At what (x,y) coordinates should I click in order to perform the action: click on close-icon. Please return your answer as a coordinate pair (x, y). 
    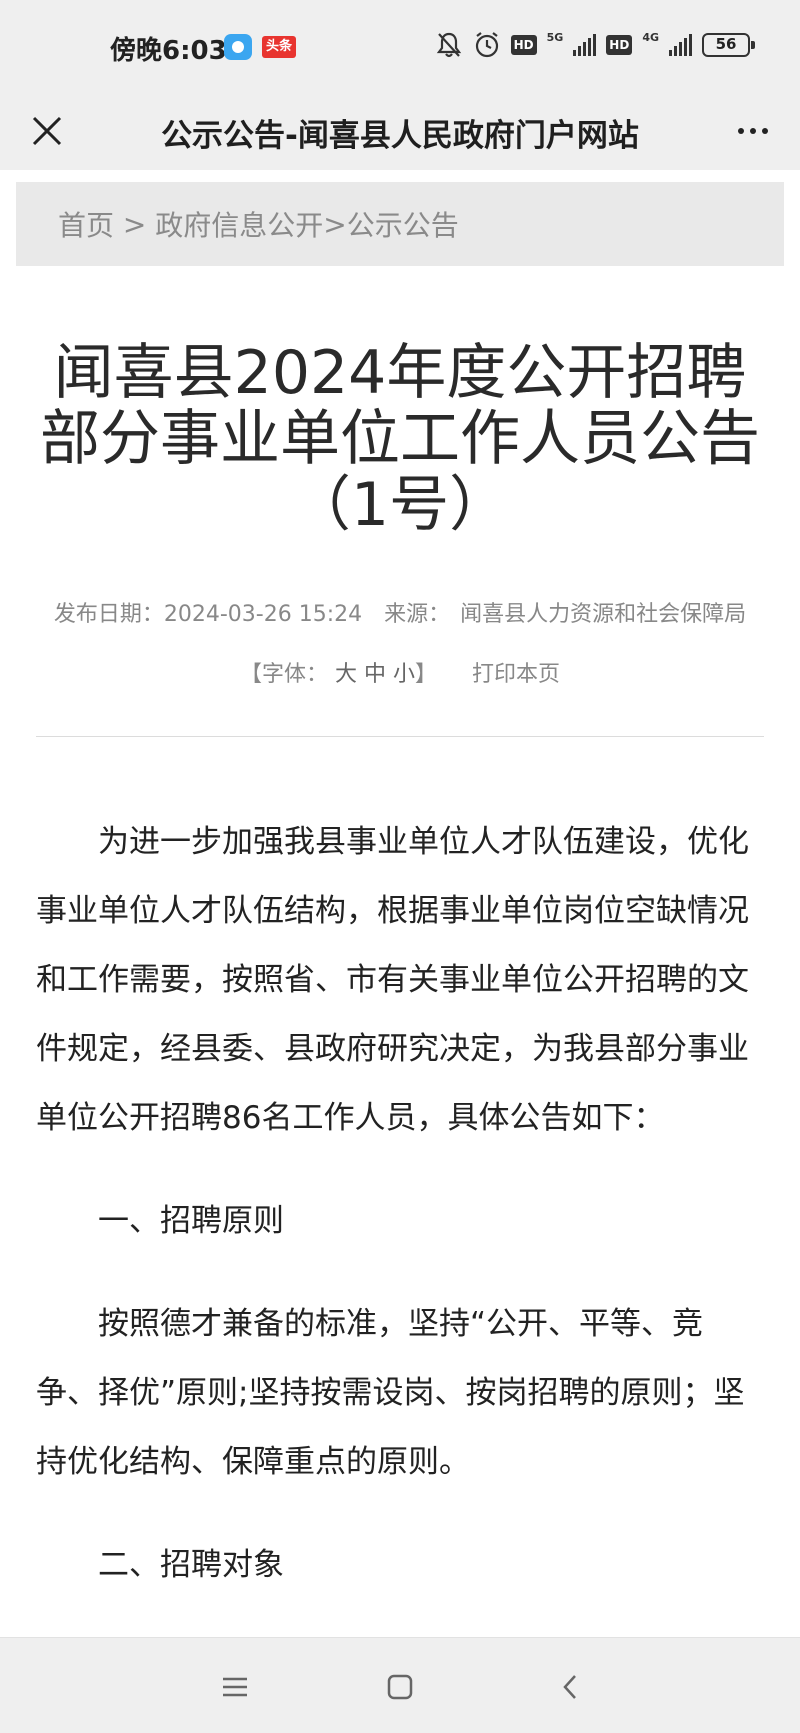
    Looking at the image, I should click on (47, 131).